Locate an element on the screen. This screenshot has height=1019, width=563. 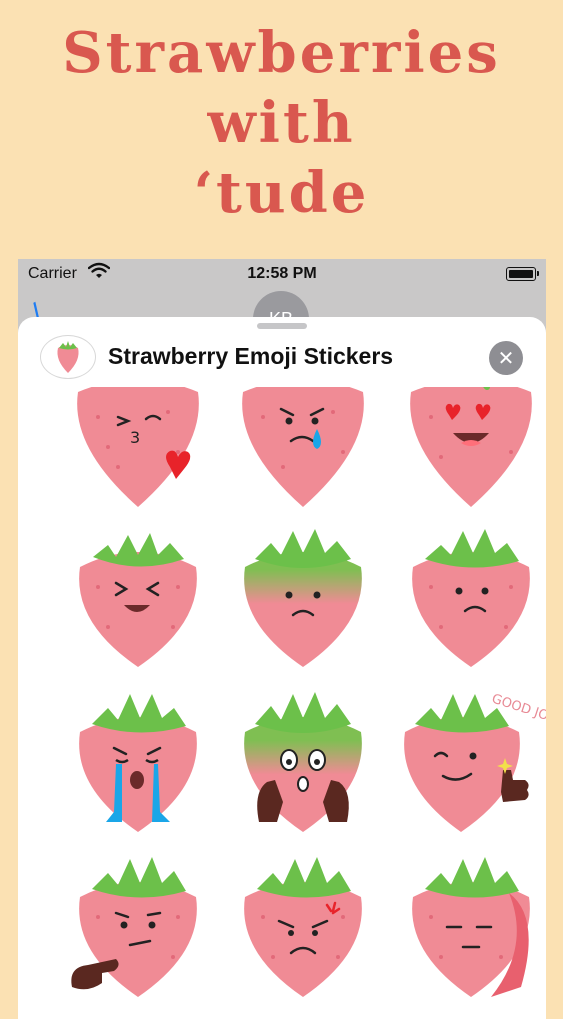
sticker-heart-eyes is located at coordinates (468, 452).